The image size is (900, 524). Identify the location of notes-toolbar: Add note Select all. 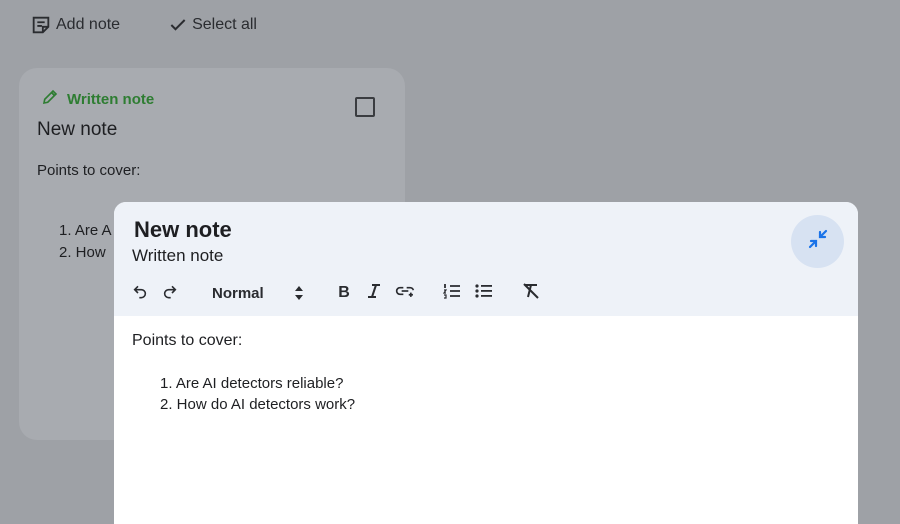
(167, 25).